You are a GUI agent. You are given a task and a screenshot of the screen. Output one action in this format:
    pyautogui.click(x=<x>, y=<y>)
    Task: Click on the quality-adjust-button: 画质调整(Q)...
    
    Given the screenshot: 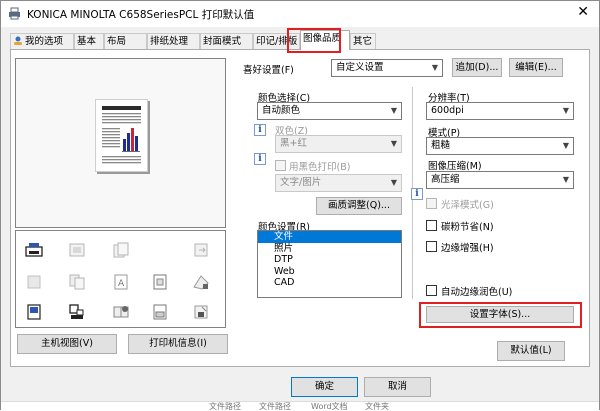 What is the action you would take?
    pyautogui.click(x=359, y=206)
    